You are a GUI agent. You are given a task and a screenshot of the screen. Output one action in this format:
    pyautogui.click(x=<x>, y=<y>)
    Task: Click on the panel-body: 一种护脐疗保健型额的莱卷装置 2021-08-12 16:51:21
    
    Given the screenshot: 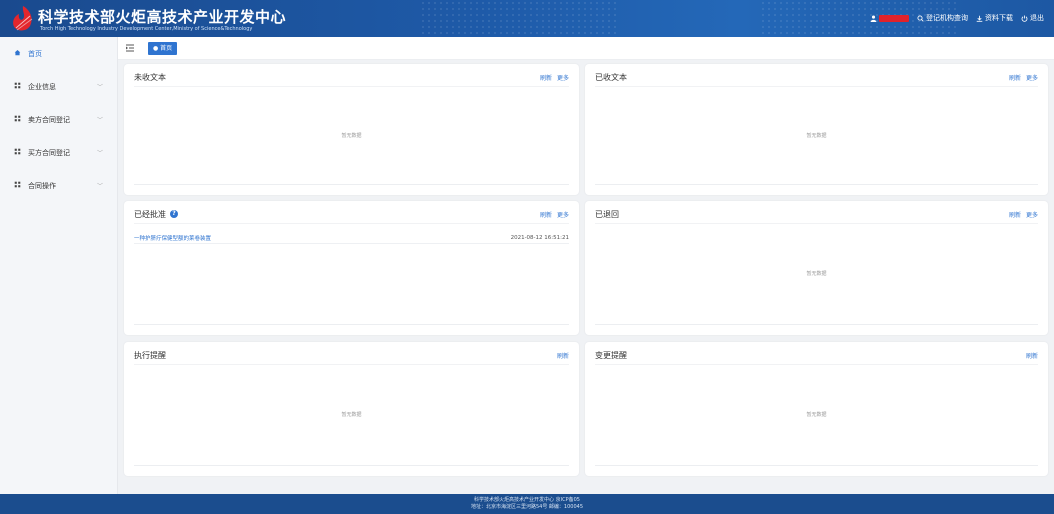 What is the action you would take?
    pyautogui.click(x=351, y=274)
    